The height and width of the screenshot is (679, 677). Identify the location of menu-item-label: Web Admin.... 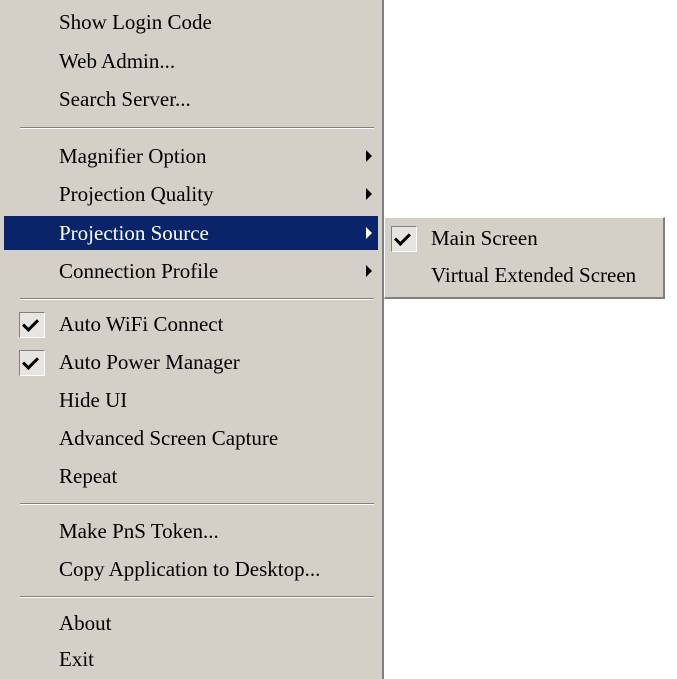
(117, 60).